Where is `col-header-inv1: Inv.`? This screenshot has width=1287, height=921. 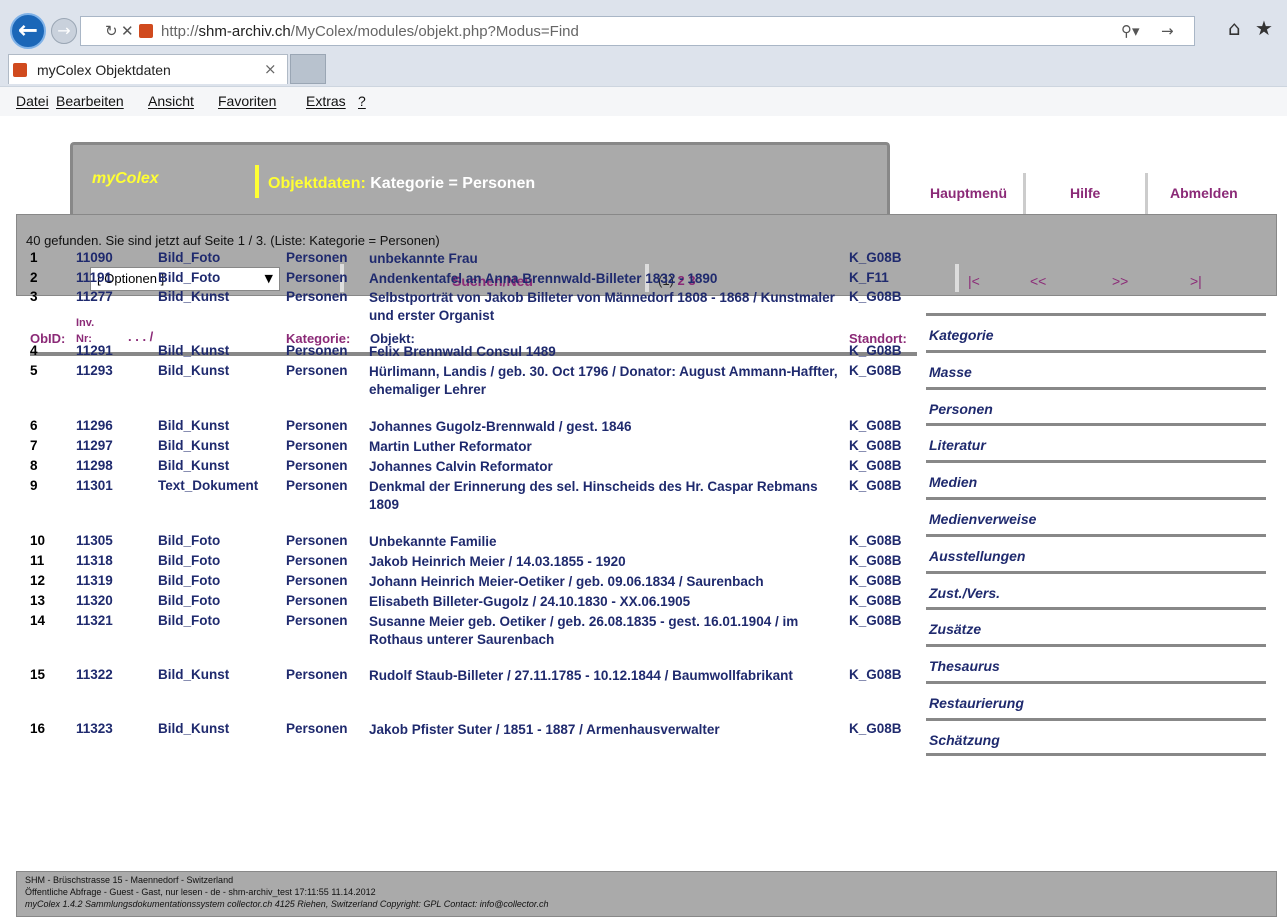 col-header-inv1: Inv. is located at coordinates (85, 323).